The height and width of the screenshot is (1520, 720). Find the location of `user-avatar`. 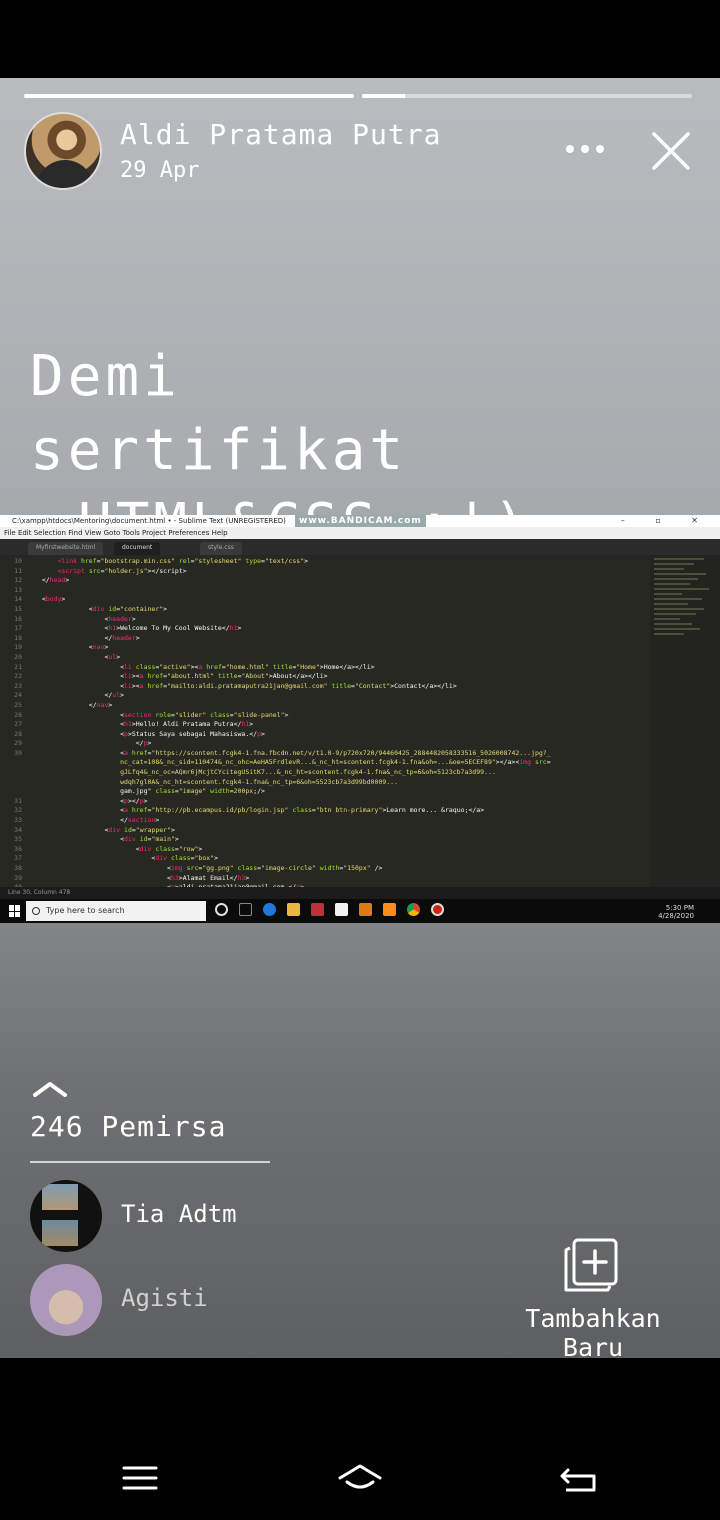

user-avatar is located at coordinates (63, 151).